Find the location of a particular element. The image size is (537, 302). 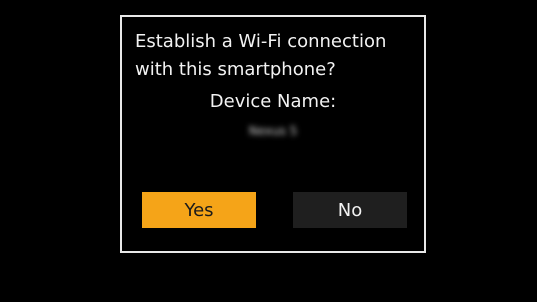

yes-button-label: Yes is located at coordinates (199, 210).